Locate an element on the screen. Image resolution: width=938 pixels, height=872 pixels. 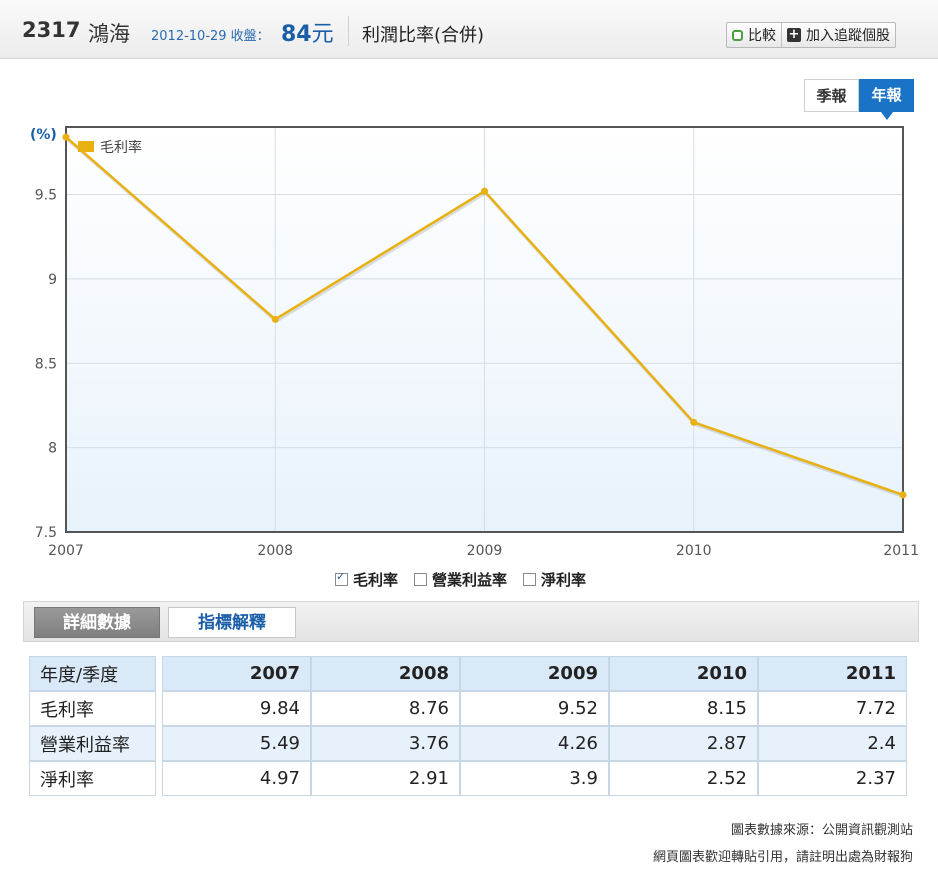
table-cell: 5.49 is located at coordinates (236, 743).